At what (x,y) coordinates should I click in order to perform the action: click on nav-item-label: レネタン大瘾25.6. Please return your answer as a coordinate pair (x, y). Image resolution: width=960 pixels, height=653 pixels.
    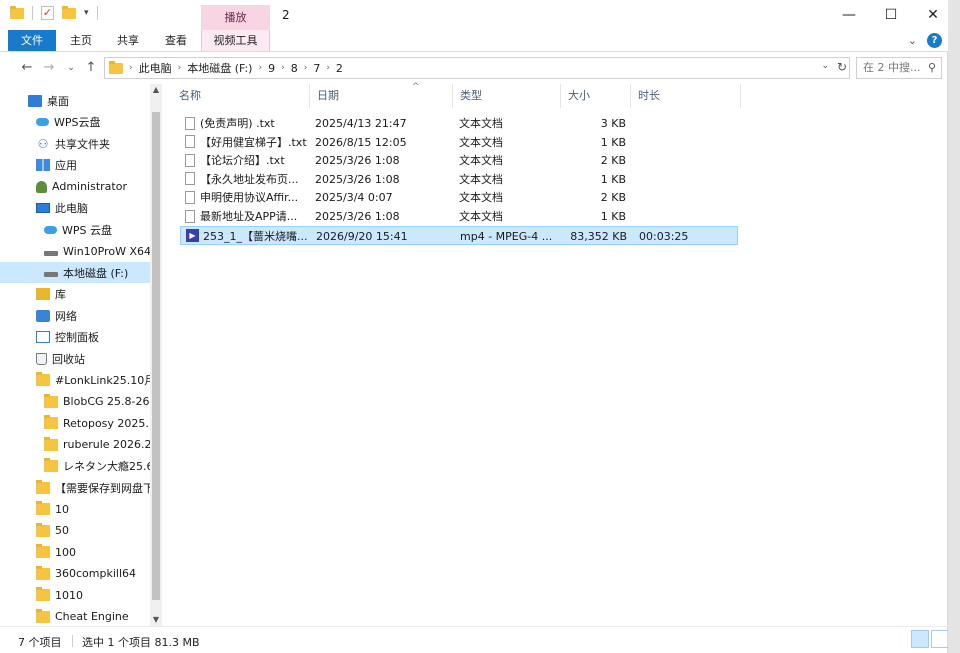
    Looking at the image, I should click on (106, 466).